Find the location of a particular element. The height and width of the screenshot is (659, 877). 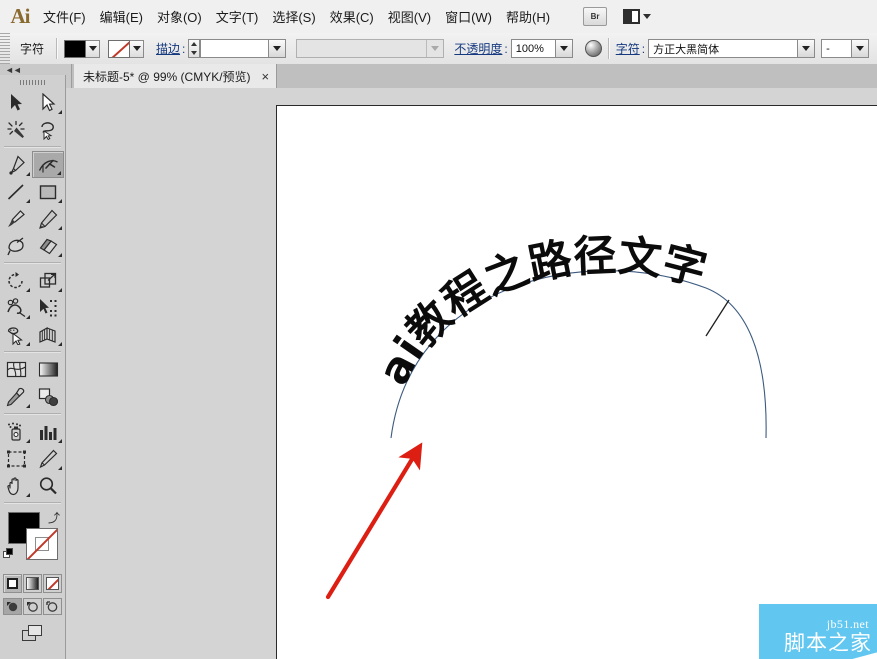

gradient-icon is located at coordinates (32, 583).